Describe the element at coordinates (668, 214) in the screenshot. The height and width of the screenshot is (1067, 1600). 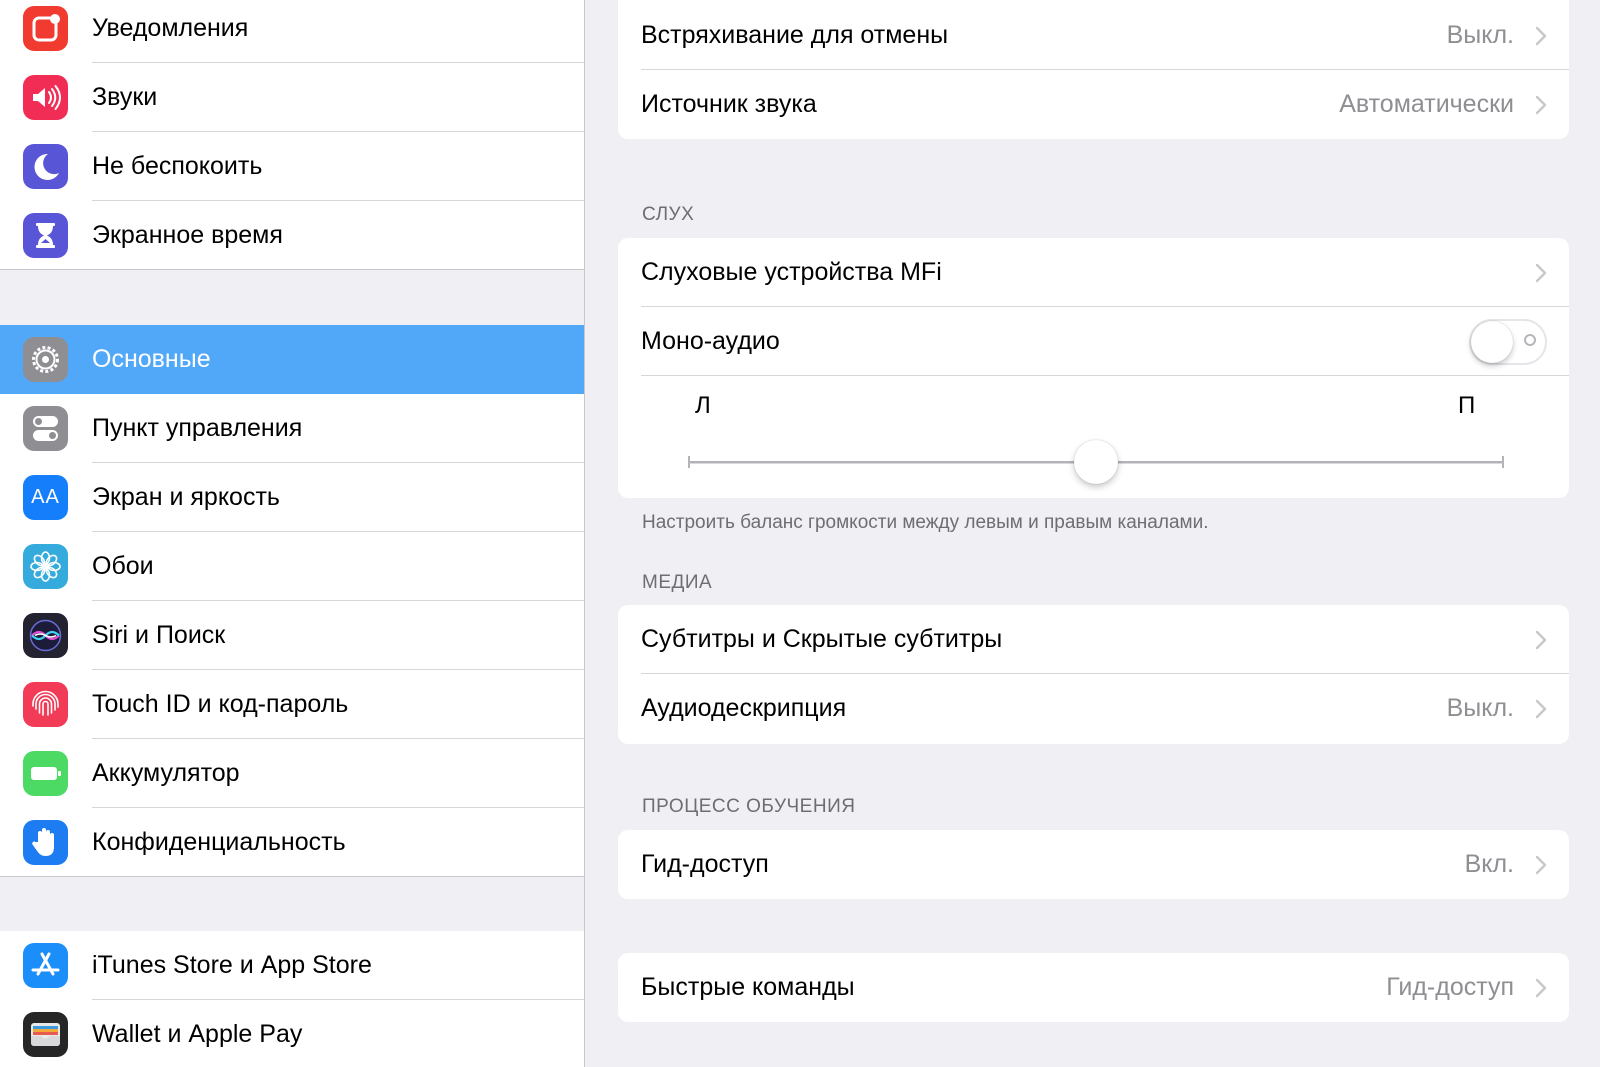
I see `hearing-section-header: СЛУХ` at that location.